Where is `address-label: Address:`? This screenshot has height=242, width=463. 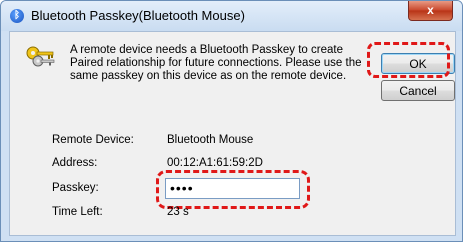
address-label: Address: is located at coordinates (75, 163).